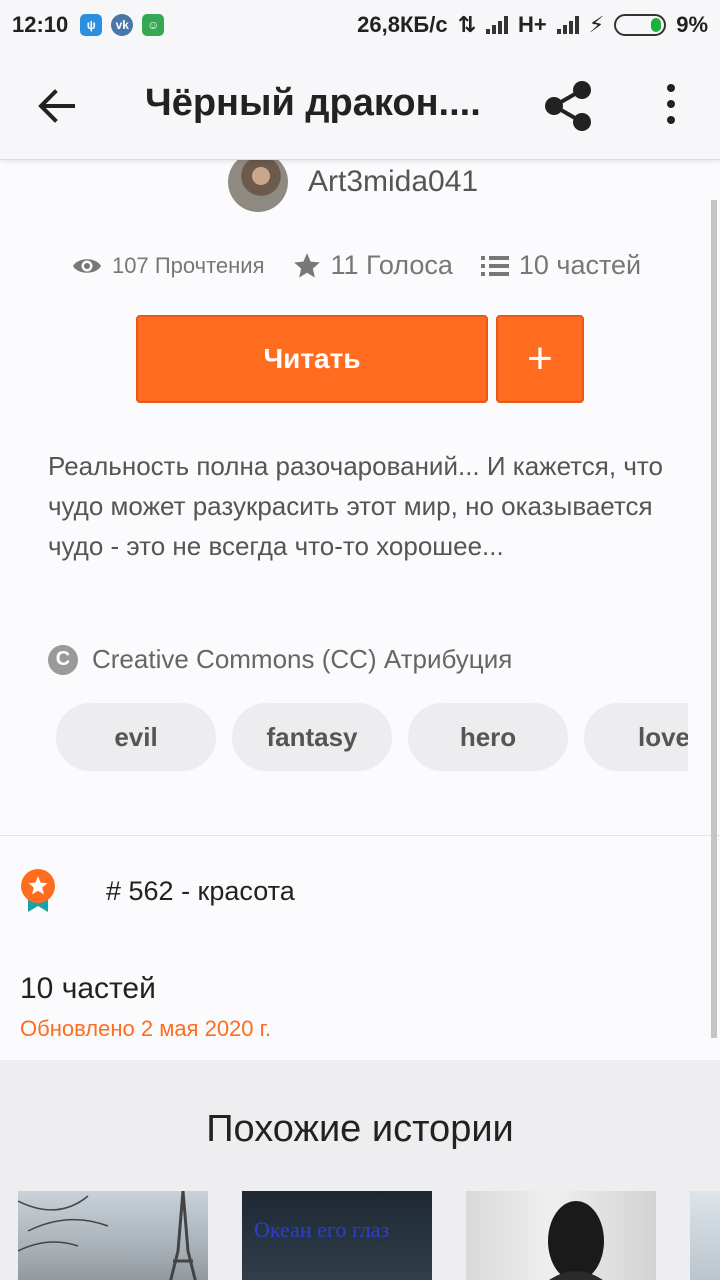 This screenshot has height=1280, width=720. What do you see at coordinates (360, 1129) in the screenshot?
I see `similar-stories-title: Похожие истории` at bounding box center [360, 1129].